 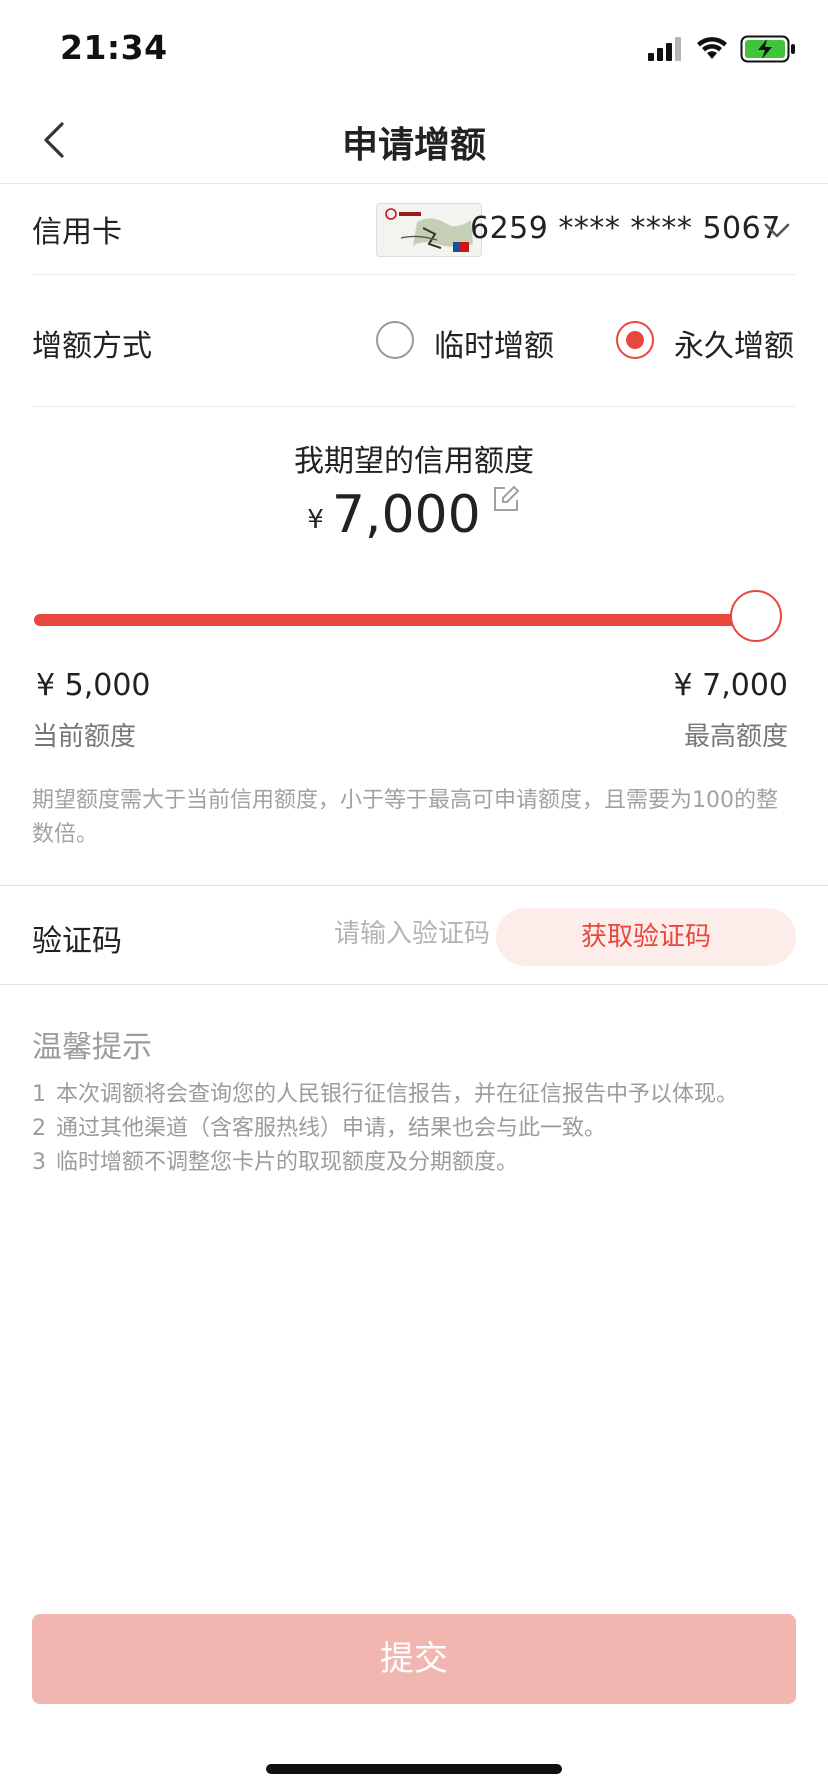 I want to click on max-limit-caption: 最高额度, so click(x=735, y=737).